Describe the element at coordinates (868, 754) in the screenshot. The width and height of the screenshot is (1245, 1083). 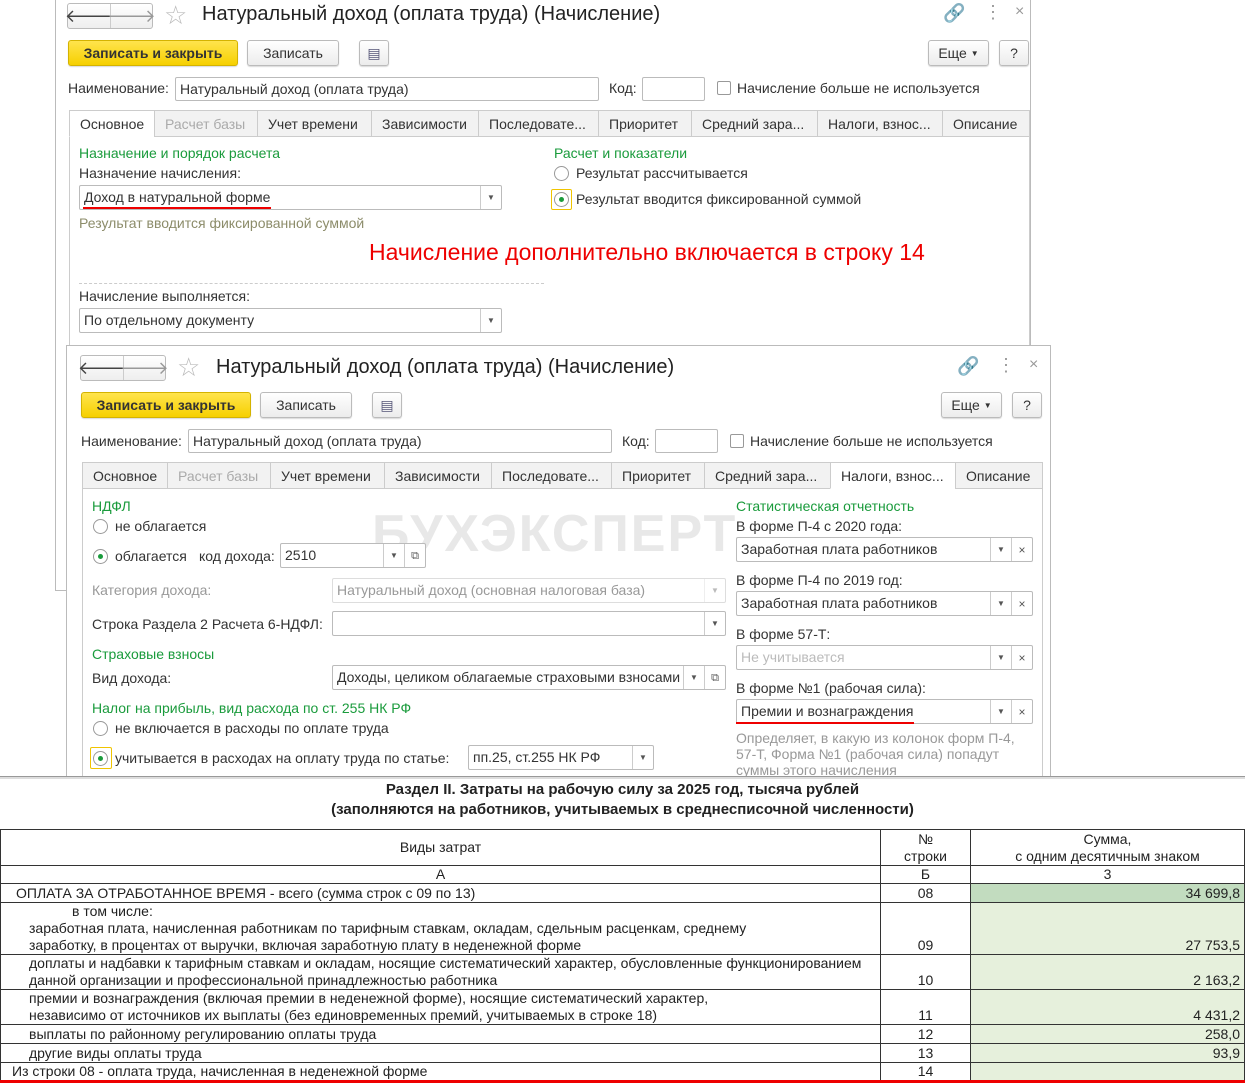
I see `hint-line: 57-Т, Форма №1 (рабочая сила) попадут` at that location.